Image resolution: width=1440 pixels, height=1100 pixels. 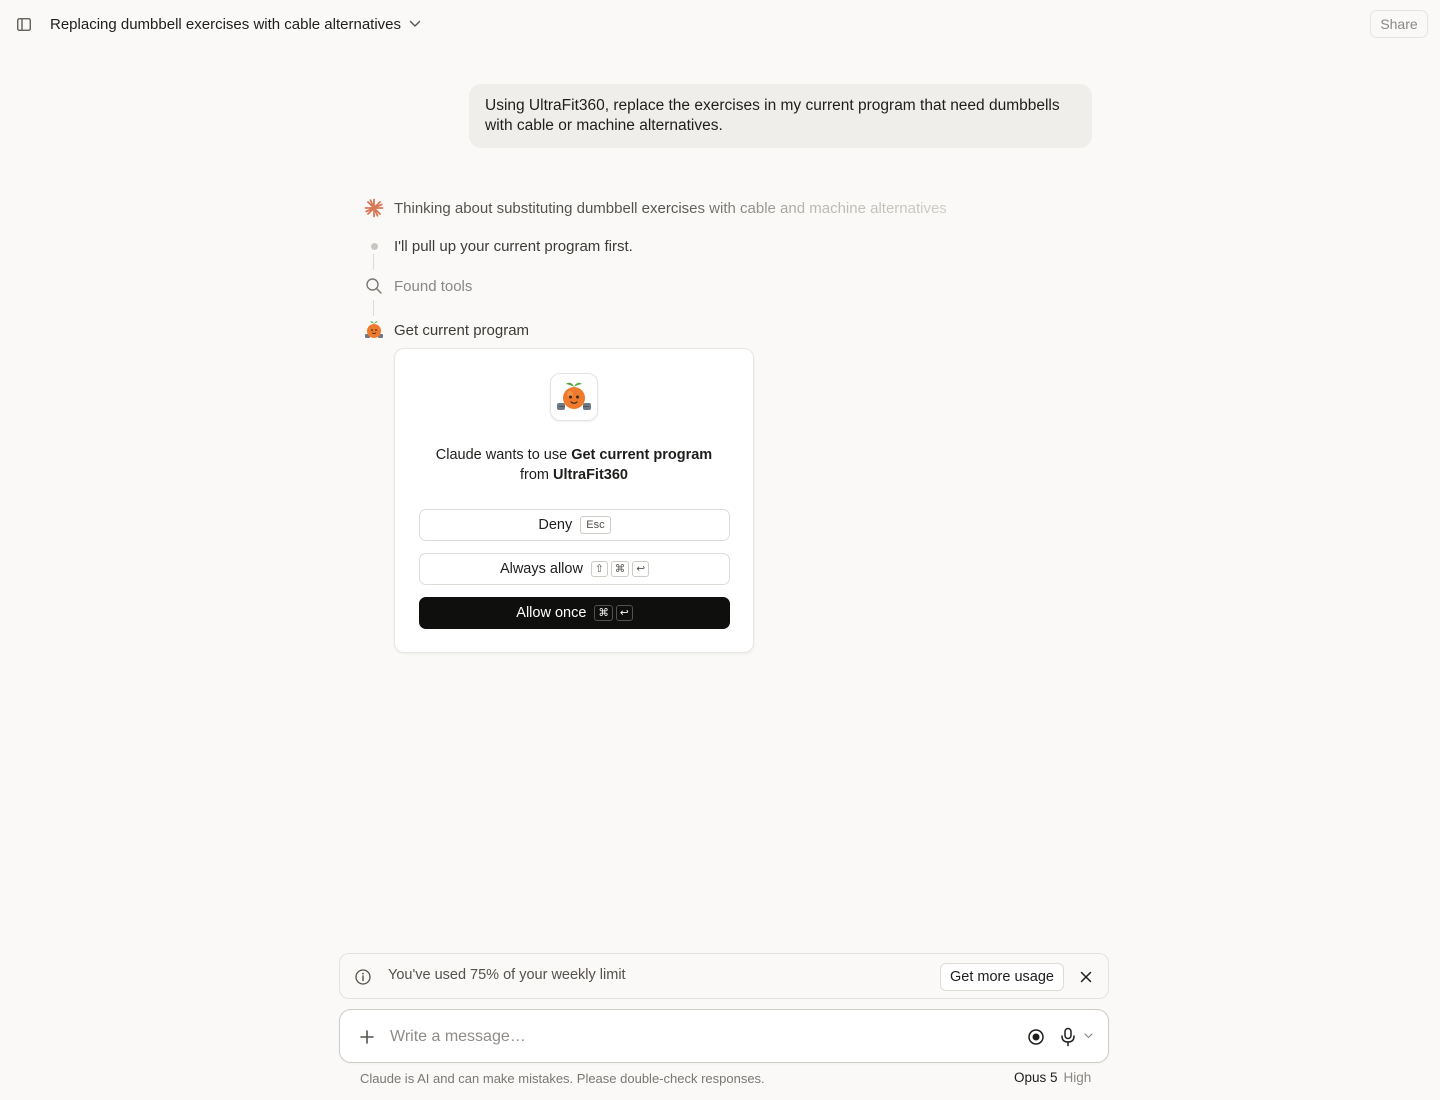 I want to click on model-selector: Opus 5 High, so click(x=1052, y=1077).